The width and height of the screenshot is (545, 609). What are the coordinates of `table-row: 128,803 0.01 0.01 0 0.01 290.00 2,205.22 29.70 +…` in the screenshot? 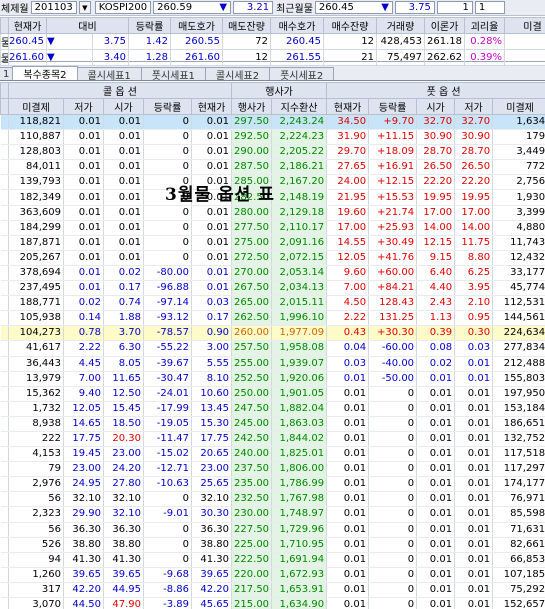 It's located at (272, 152).